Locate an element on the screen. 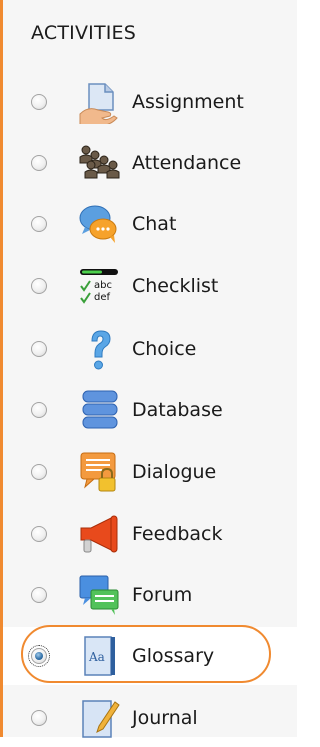 Image resolution: width=320 pixels, height=747 pixels. chat-icon is located at coordinates (98, 224).